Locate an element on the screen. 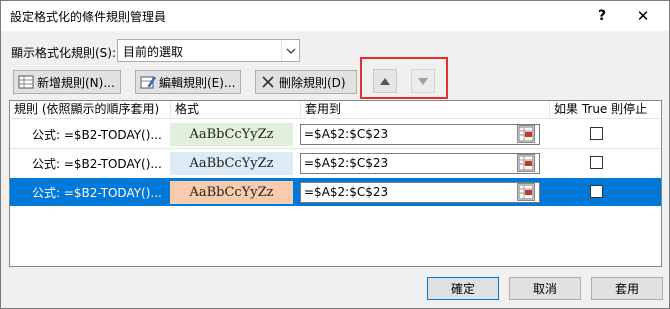  delete-rule-label: 刪除規則(D) is located at coordinates (312, 82).